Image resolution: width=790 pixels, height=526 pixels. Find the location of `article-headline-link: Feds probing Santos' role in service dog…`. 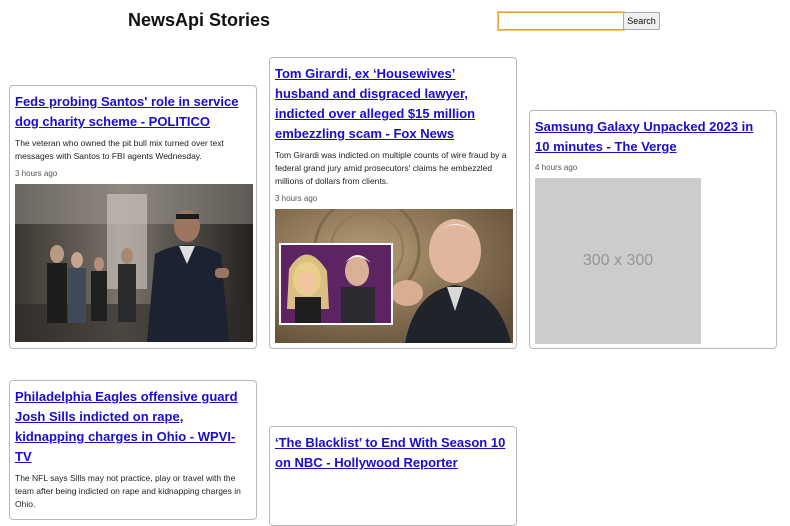

article-headline-link: Feds probing Santos' role in service dog… is located at coordinates (133, 112).